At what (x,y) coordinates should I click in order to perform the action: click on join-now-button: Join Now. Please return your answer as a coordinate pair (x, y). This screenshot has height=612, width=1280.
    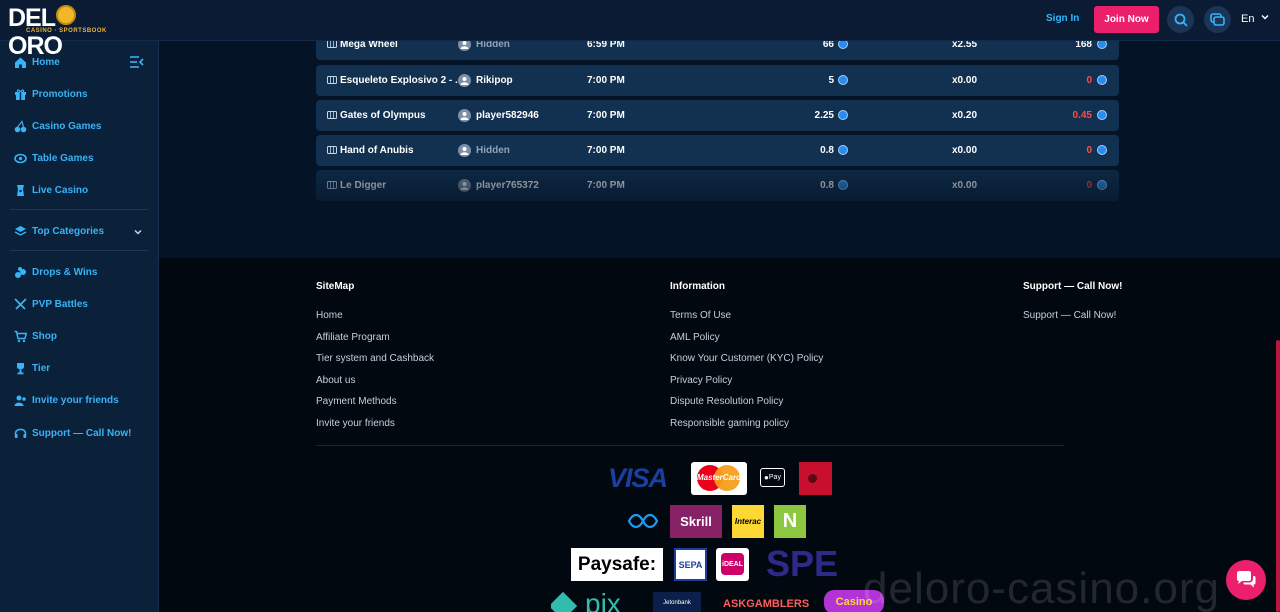
    Looking at the image, I should click on (1126, 19).